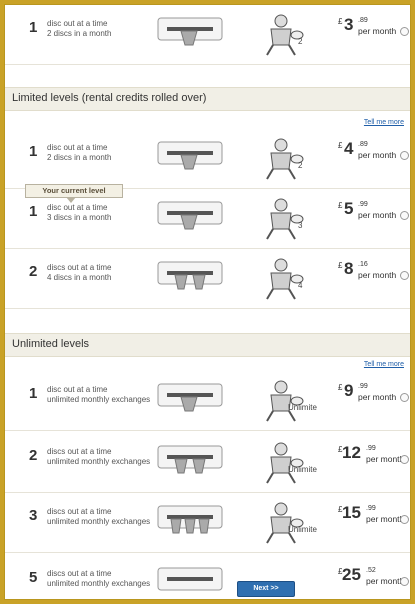  I want to click on next-button: Next >>, so click(266, 589).